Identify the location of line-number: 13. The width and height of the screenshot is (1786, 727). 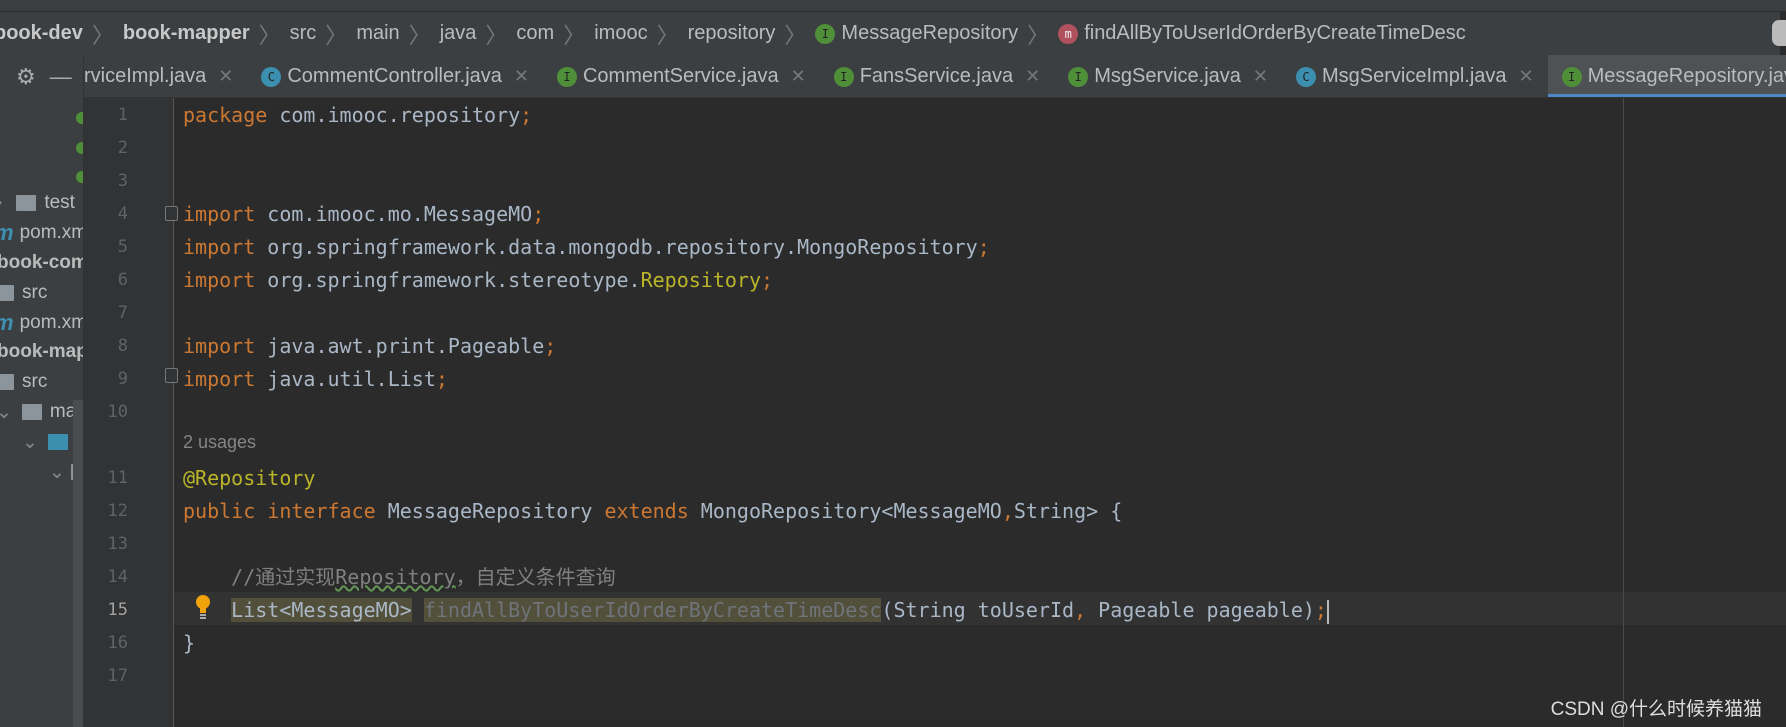
(117, 544).